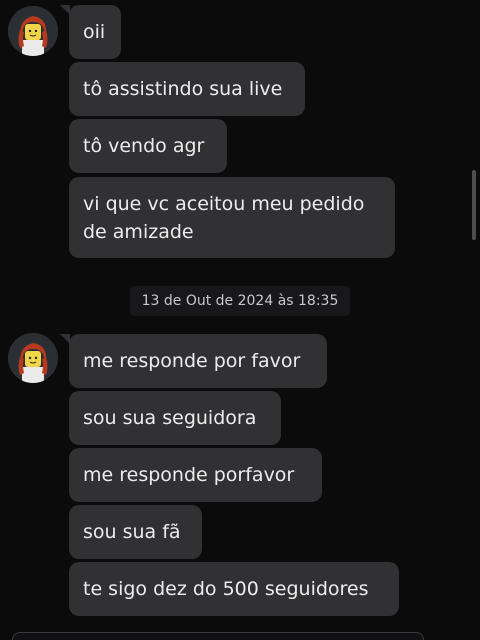 Image resolution: width=480 pixels, height=640 pixels. I want to click on message-bubble: sou sua seguidora, so click(175, 418).